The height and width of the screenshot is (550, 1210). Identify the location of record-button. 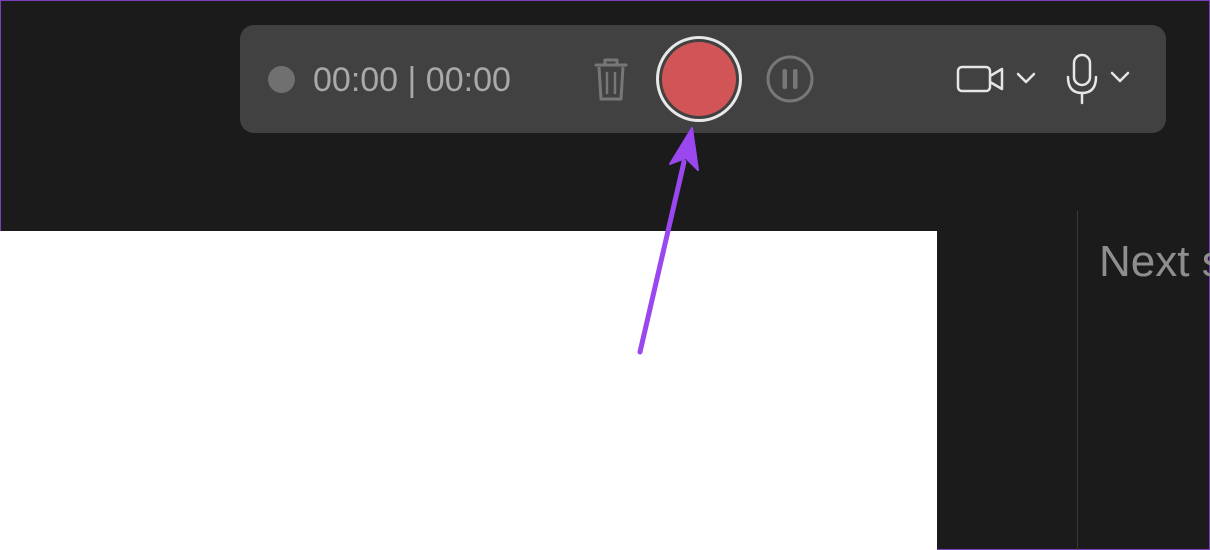
(699, 79).